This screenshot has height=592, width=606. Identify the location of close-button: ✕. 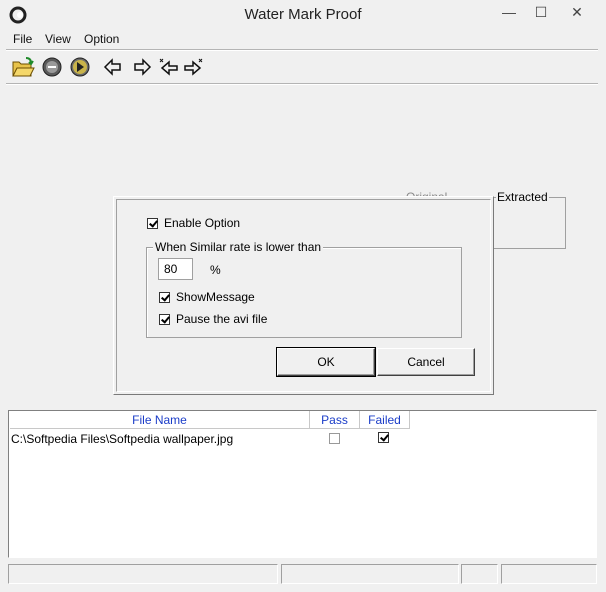
(577, 13).